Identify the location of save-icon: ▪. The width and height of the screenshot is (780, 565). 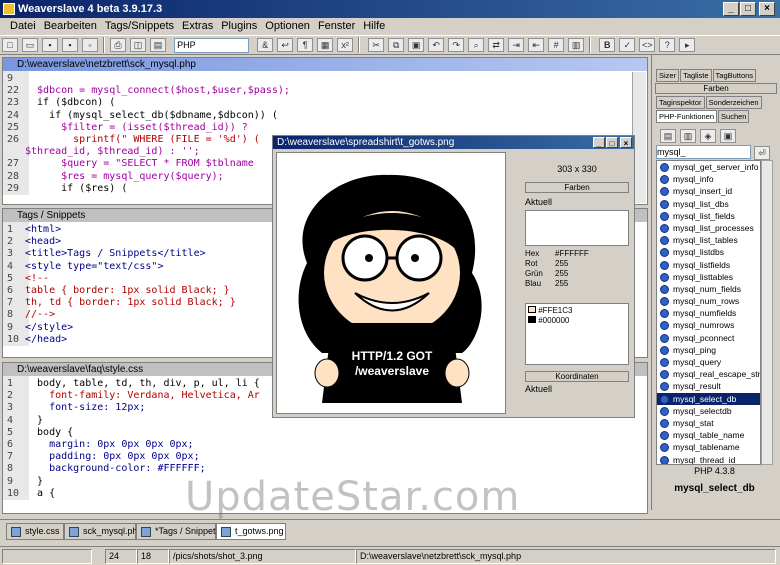
(50, 45).